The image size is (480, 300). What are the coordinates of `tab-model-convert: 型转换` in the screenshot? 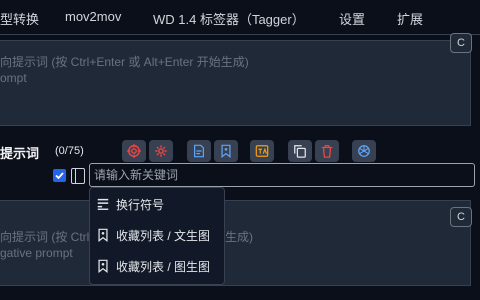 It's located at (19, 18).